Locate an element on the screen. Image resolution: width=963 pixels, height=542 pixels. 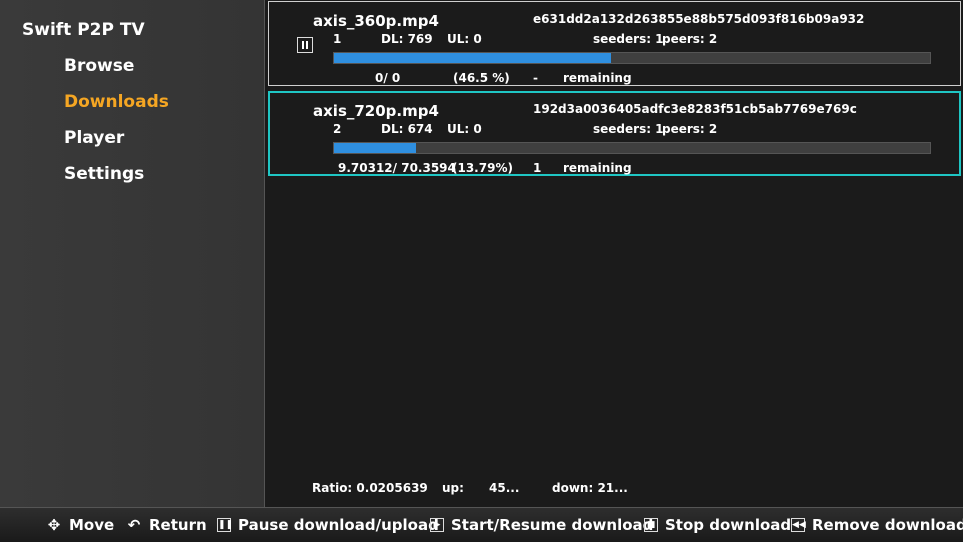
hint-start: ▶ Start/Resume download is located at coordinates (541, 525).